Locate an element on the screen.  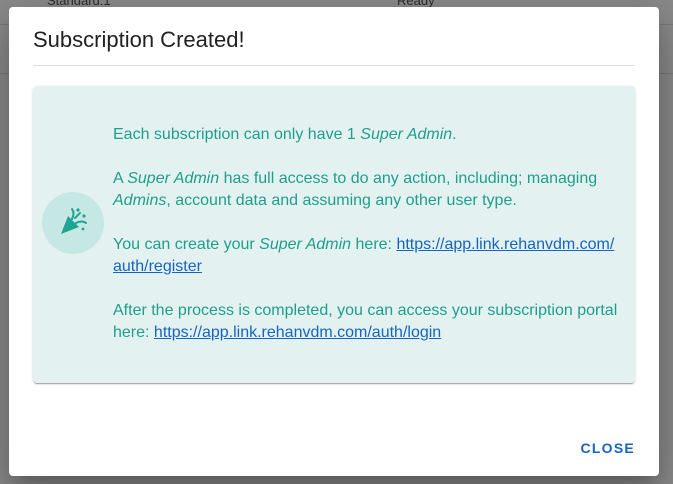
text: A is located at coordinates (120, 178).